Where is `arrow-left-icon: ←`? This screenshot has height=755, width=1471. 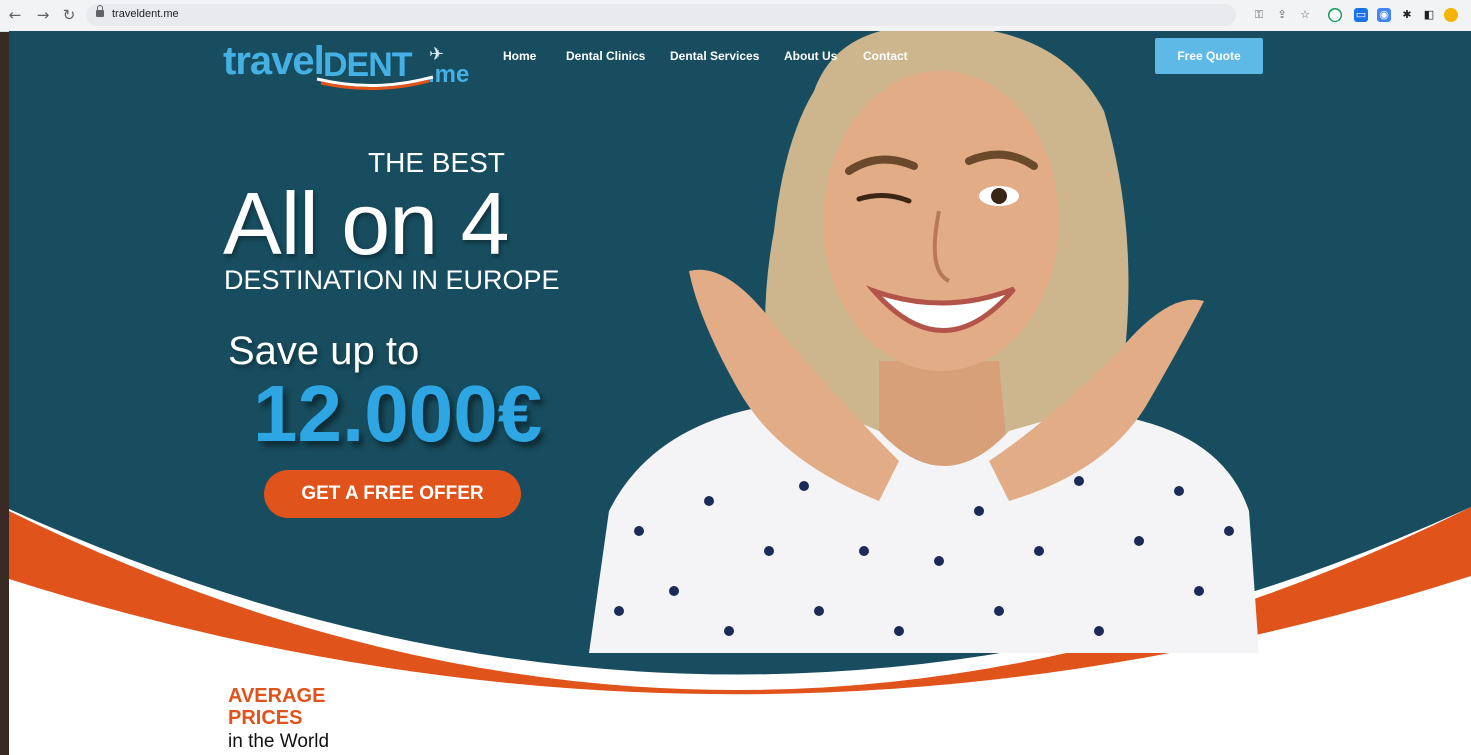
arrow-left-icon: ← is located at coordinates (15, 15).